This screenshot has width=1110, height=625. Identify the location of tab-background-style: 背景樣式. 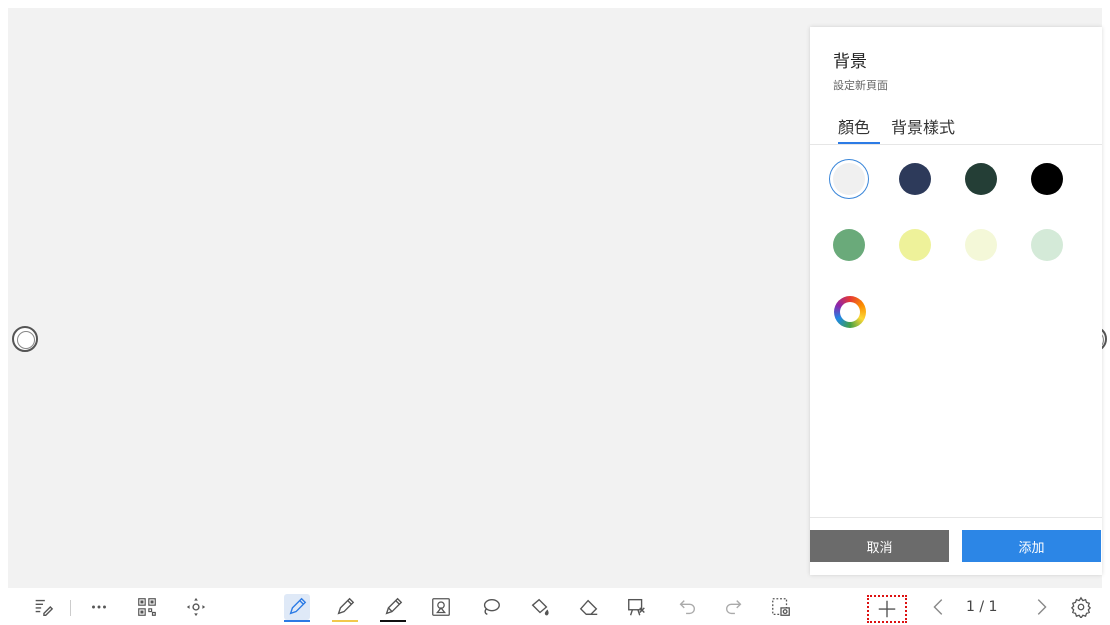
(923, 130).